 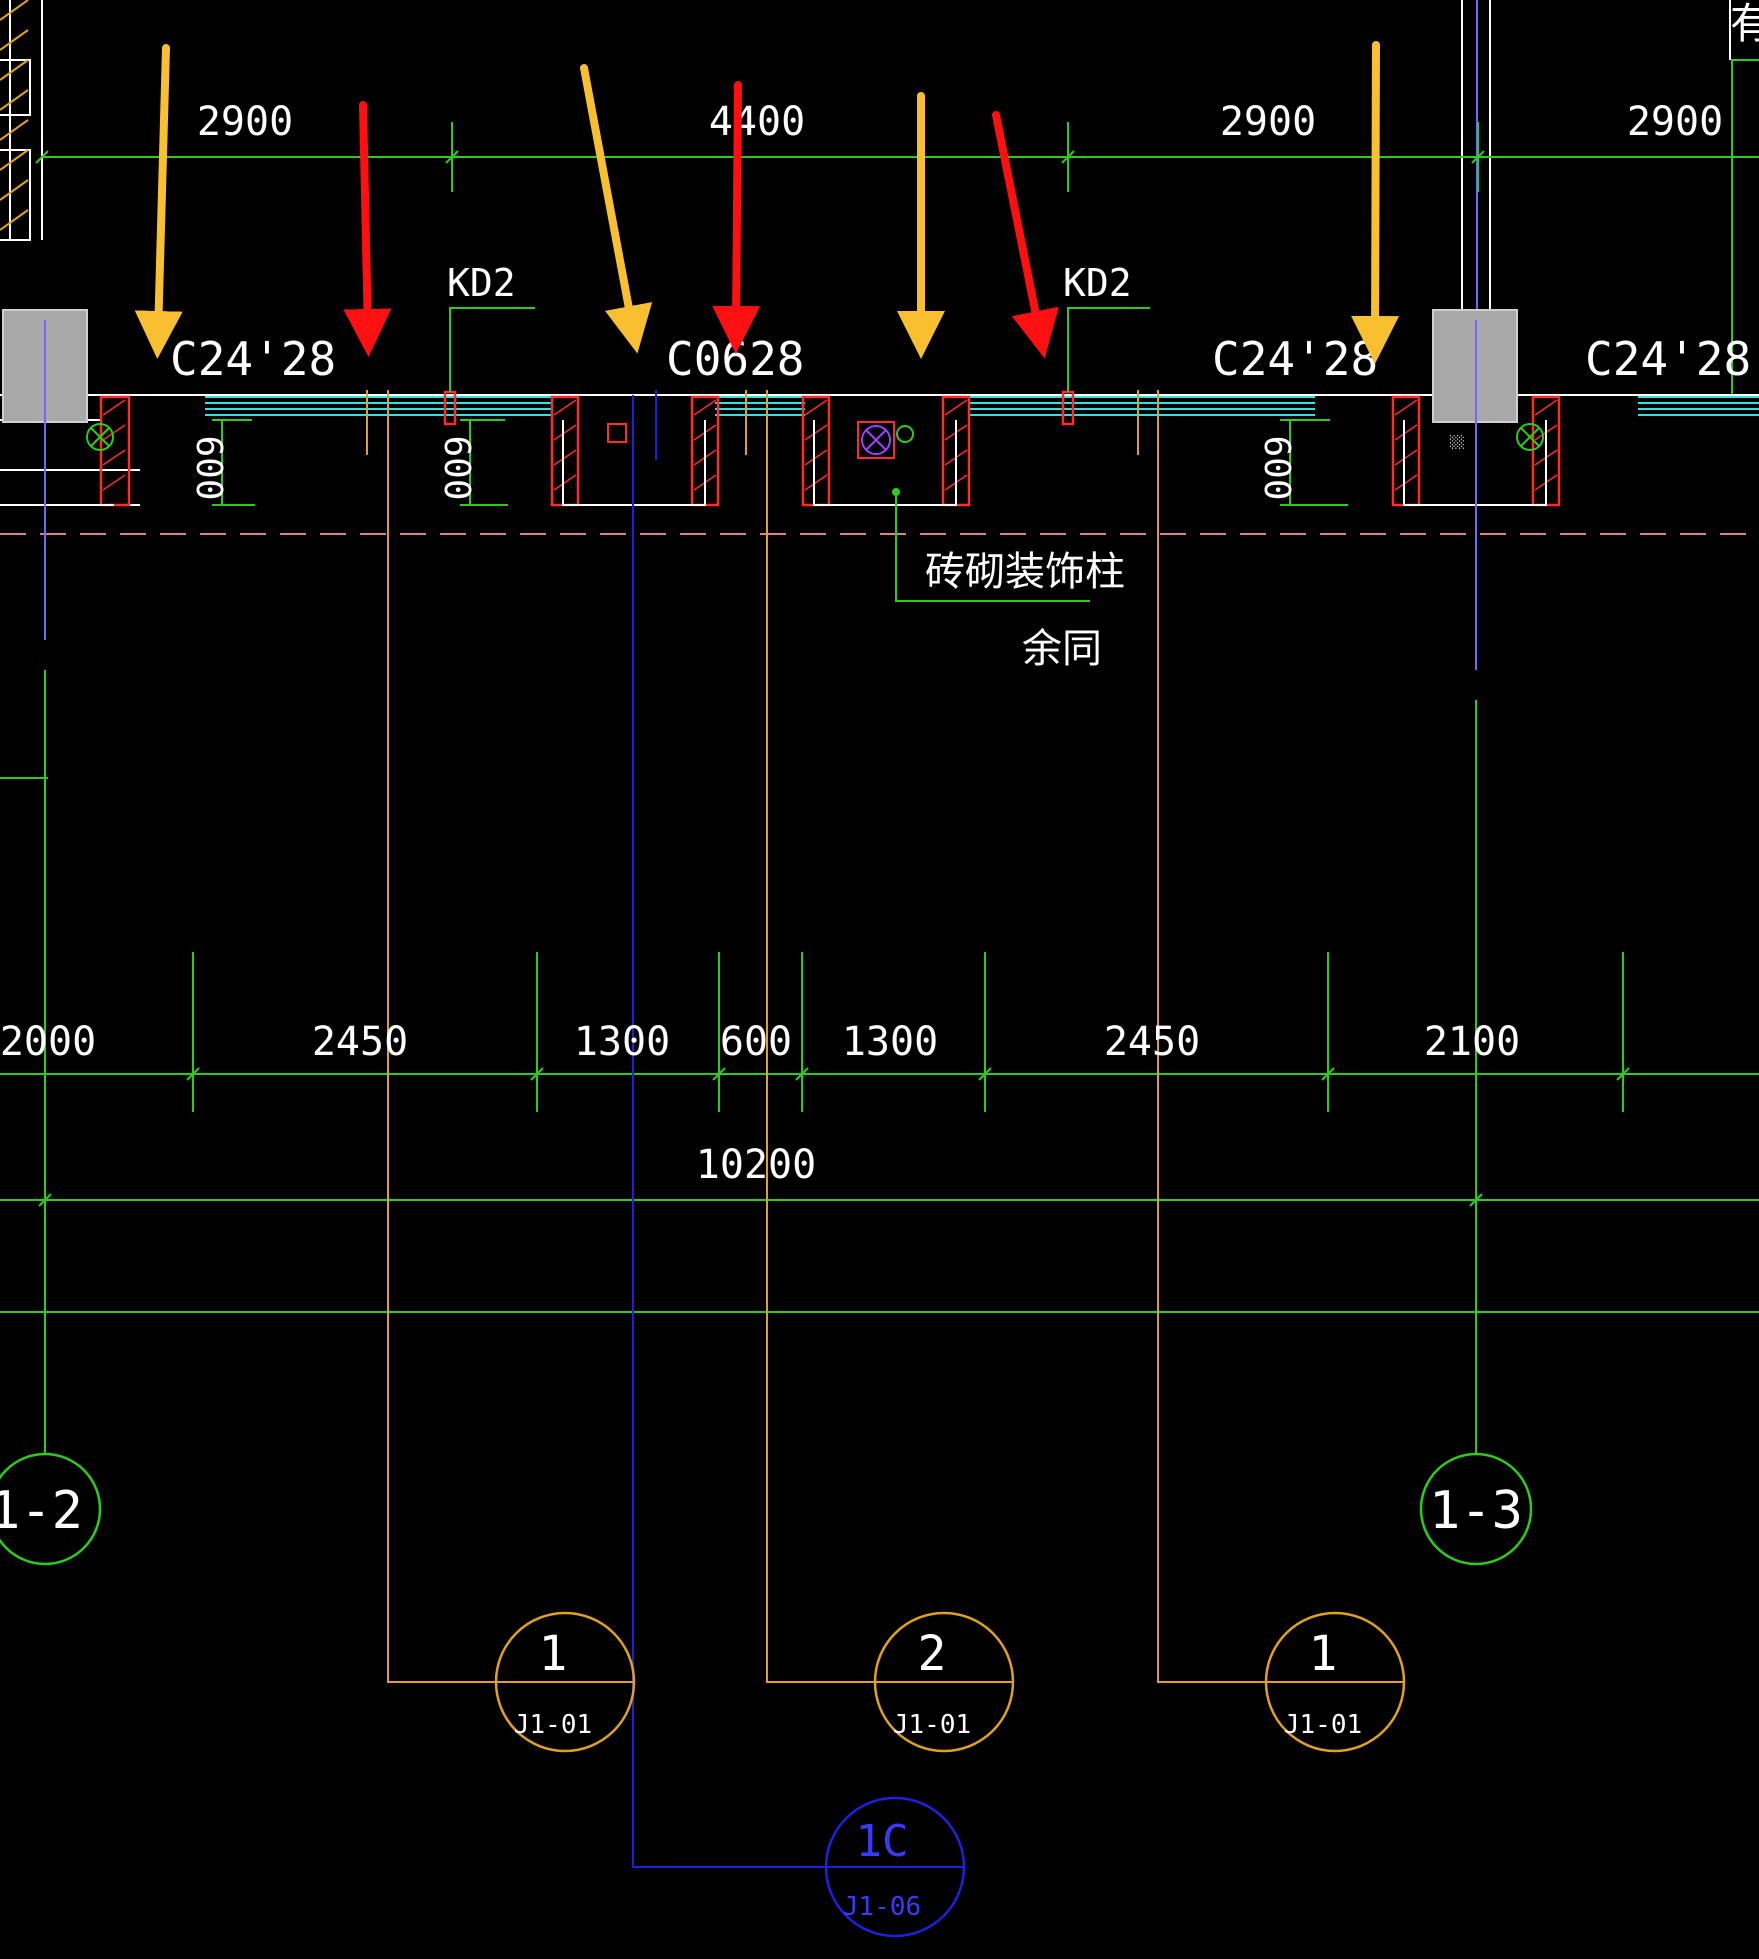 I want to click on axis-bubble-1-3: 1-3, so click(x=1476, y=1509).